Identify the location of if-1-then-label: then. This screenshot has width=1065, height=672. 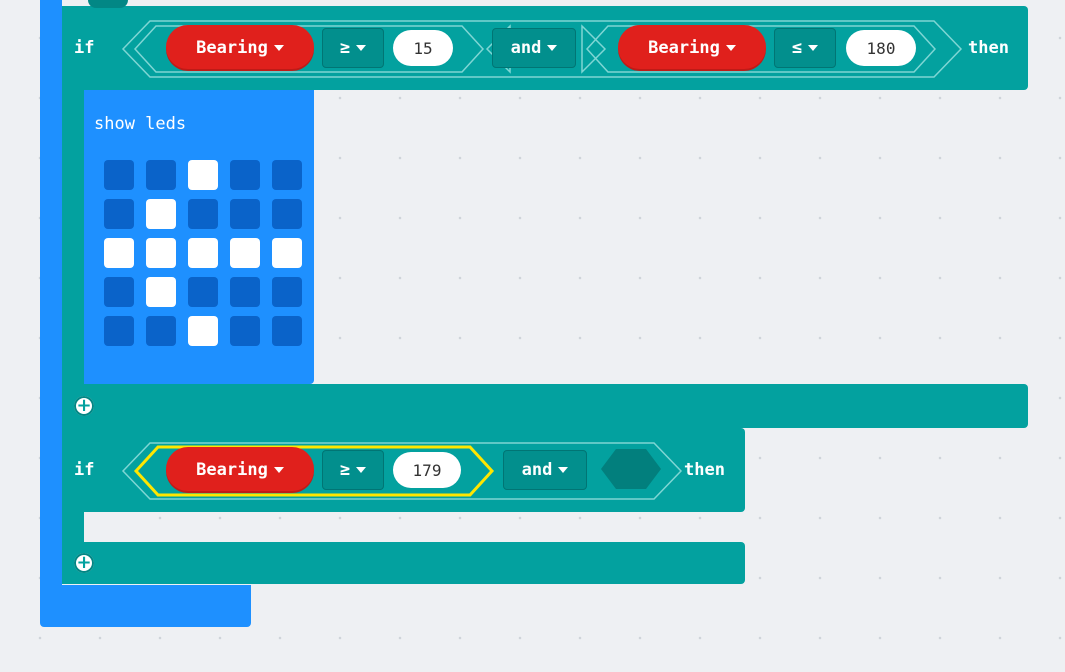
(988, 48).